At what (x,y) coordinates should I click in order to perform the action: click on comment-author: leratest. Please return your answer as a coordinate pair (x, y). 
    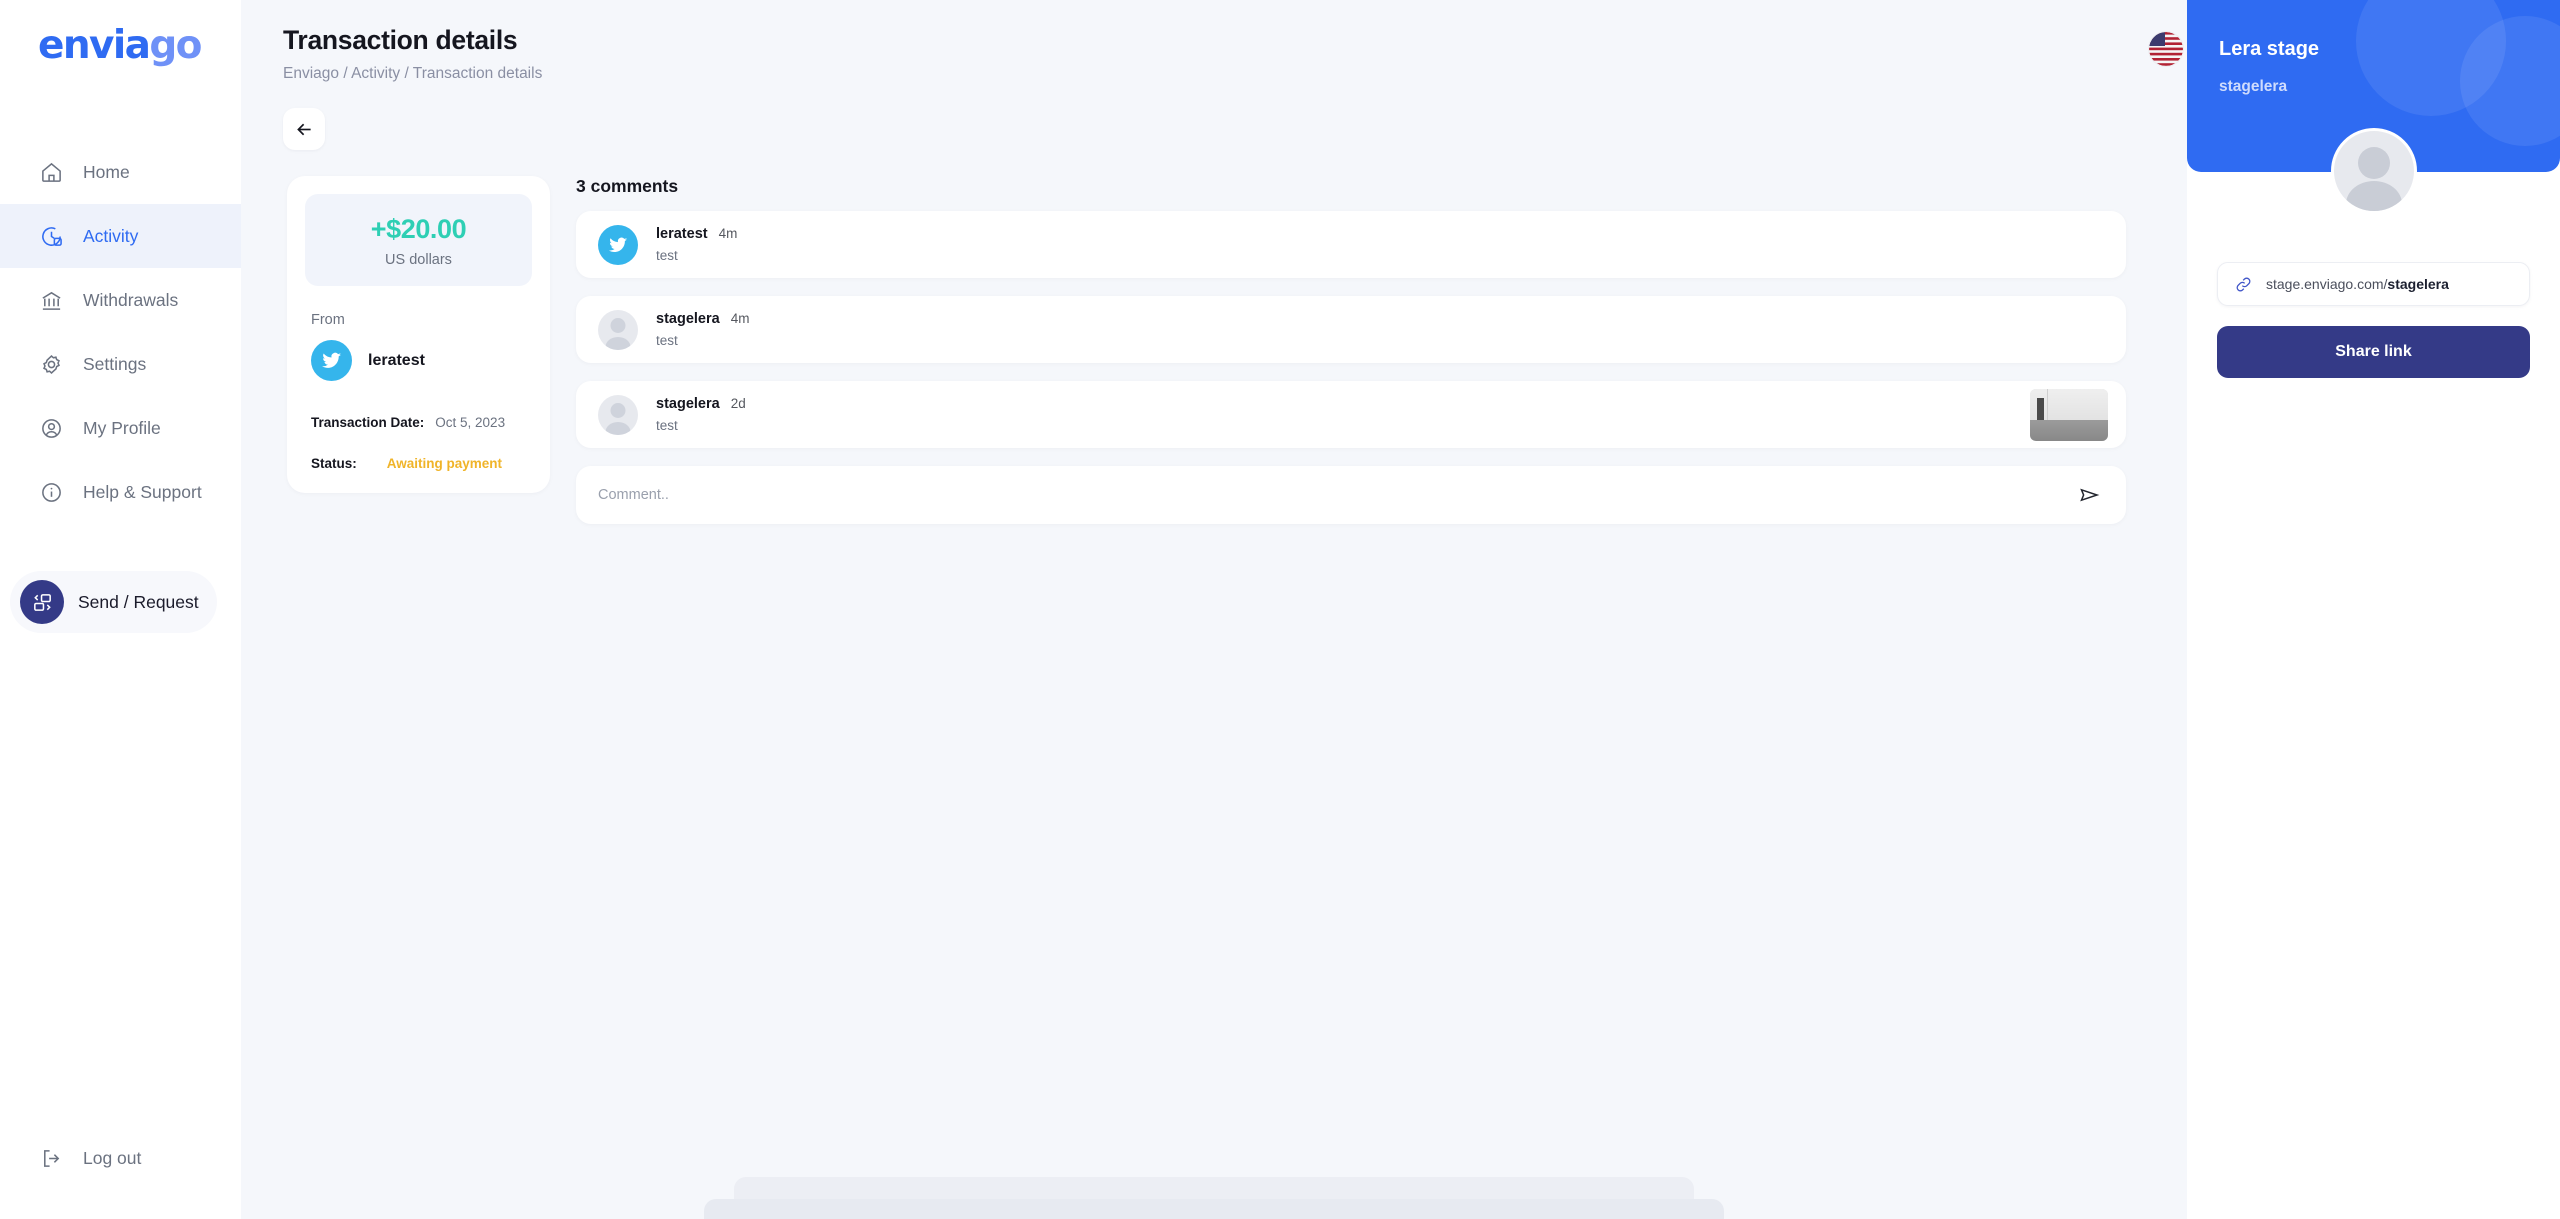
    Looking at the image, I should click on (682, 234).